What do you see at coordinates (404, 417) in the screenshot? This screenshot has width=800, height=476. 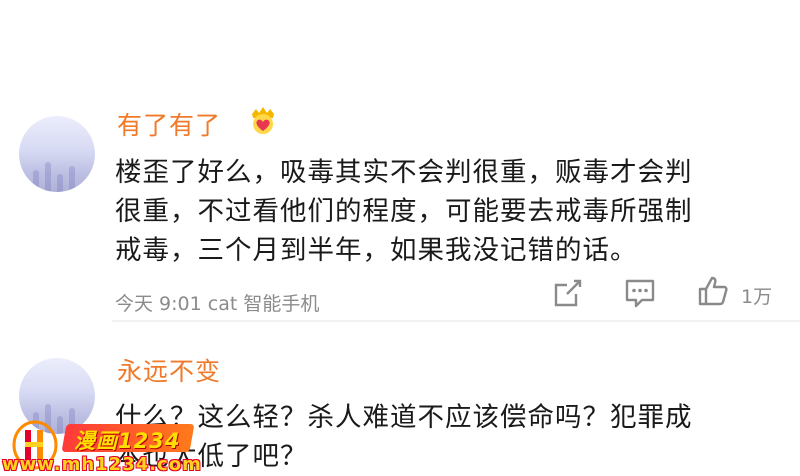 I see `comment-text-line: 什么？这么轻？杀人难道不应该偿命吗？犯罪成` at bounding box center [404, 417].